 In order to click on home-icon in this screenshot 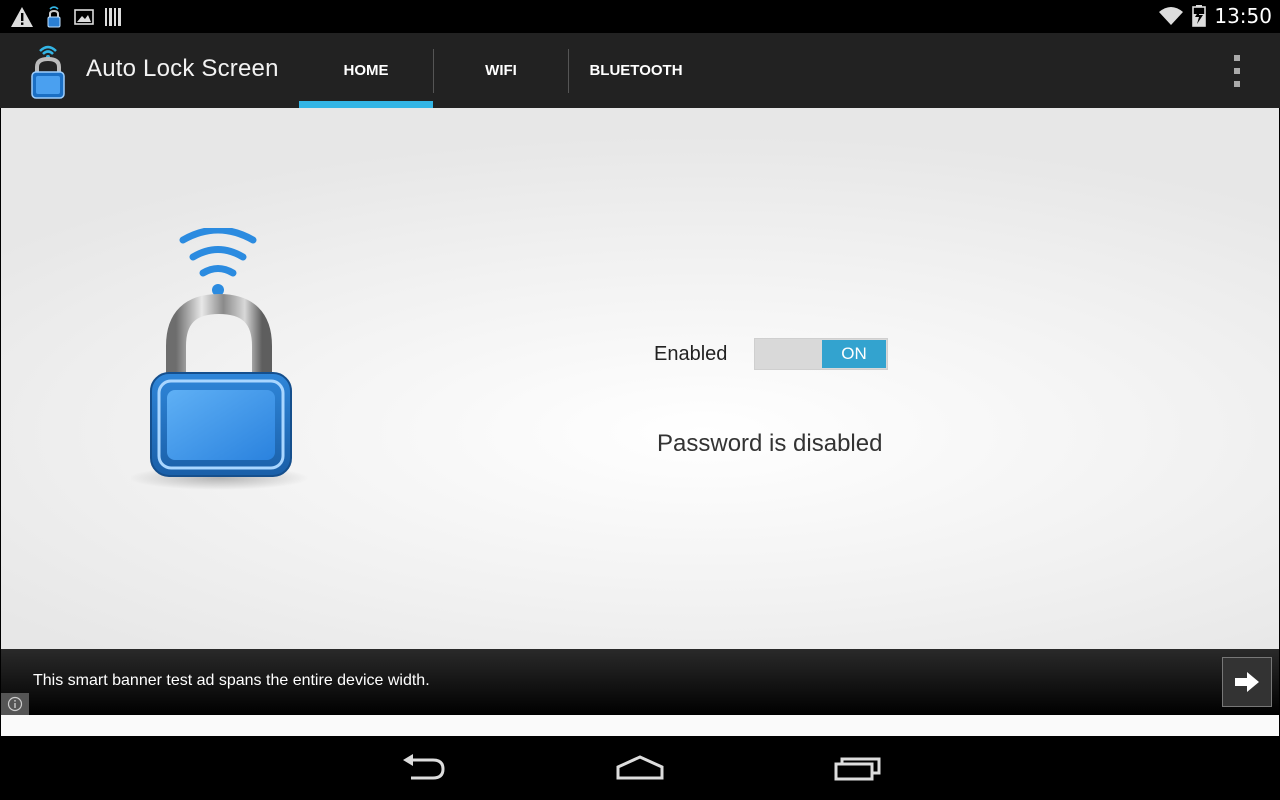, I will do `click(640, 767)`.